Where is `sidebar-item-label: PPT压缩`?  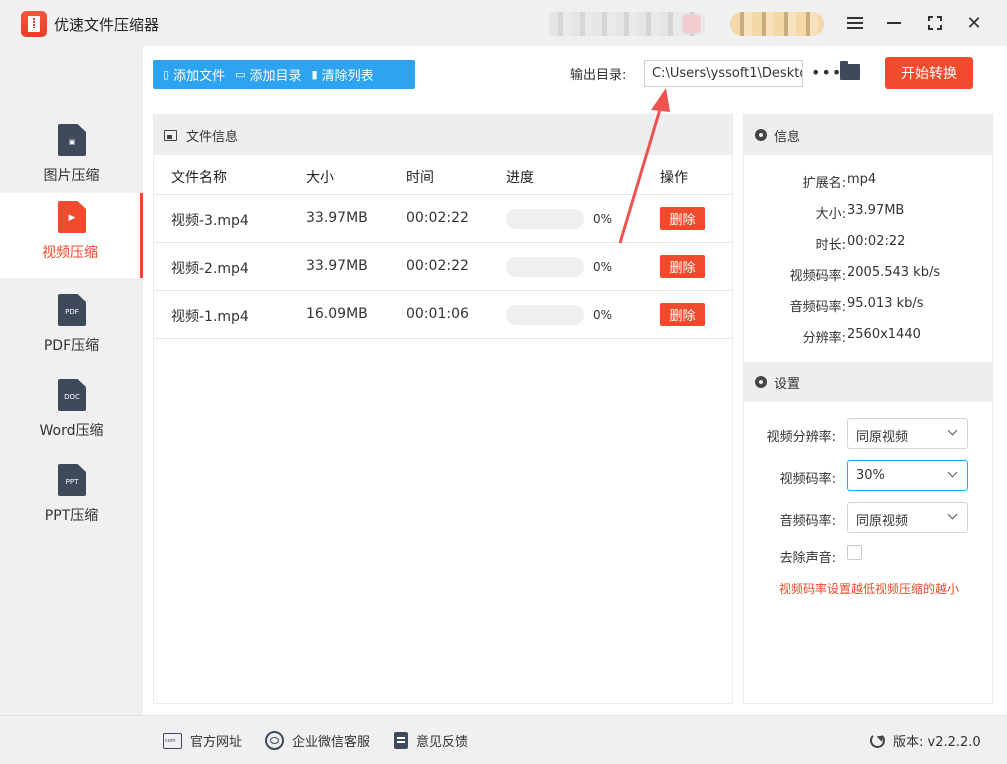 sidebar-item-label: PPT压缩 is located at coordinates (71, 516).